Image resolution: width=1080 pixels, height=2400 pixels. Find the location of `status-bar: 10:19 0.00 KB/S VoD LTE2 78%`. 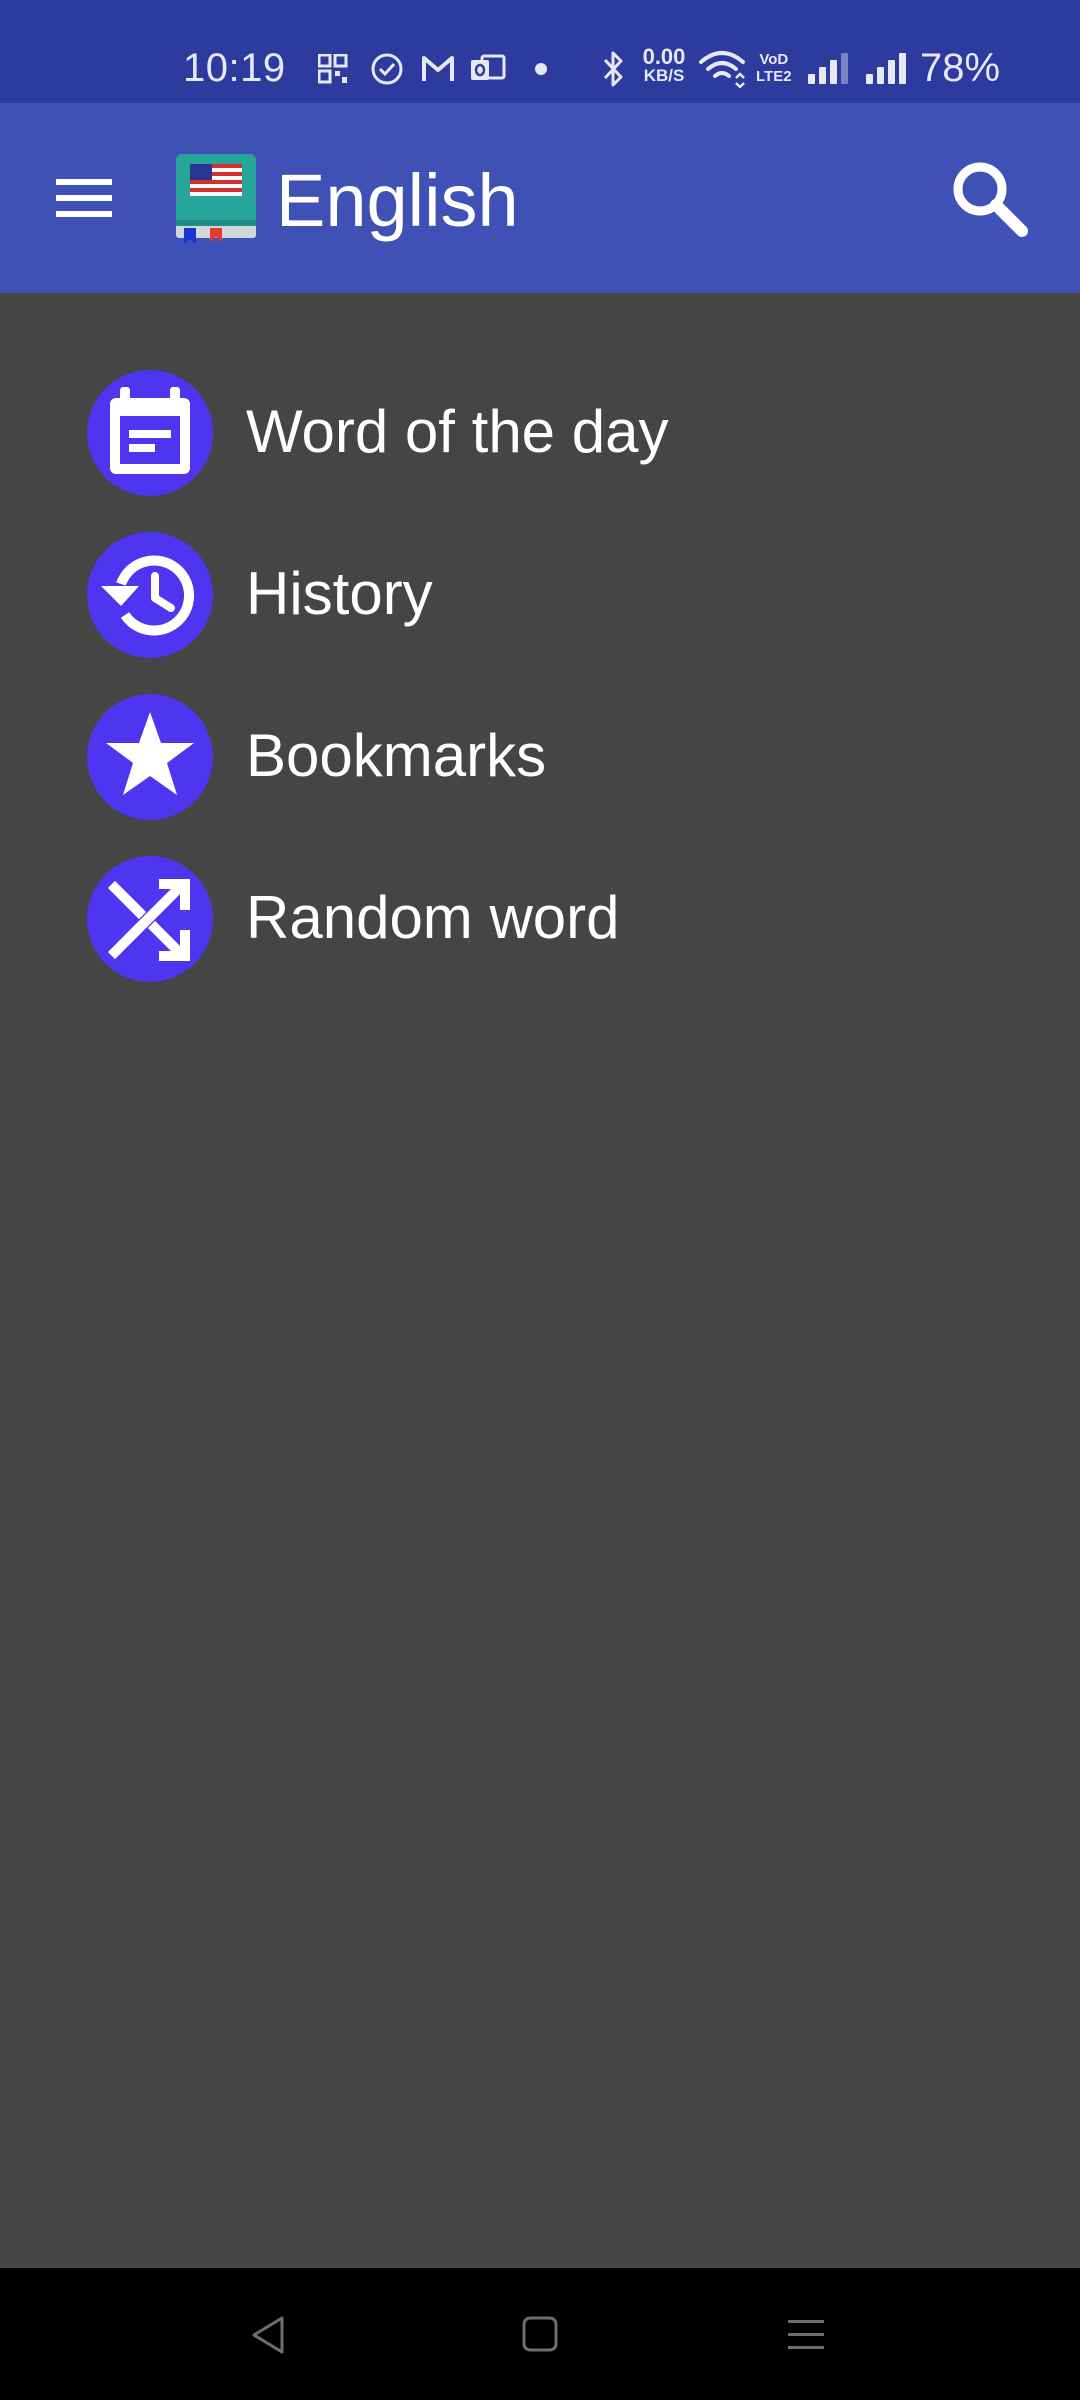

status-bar: 10:19 0.00 KB/S VoD LTE2 78% is located at coordinates (540, 51).